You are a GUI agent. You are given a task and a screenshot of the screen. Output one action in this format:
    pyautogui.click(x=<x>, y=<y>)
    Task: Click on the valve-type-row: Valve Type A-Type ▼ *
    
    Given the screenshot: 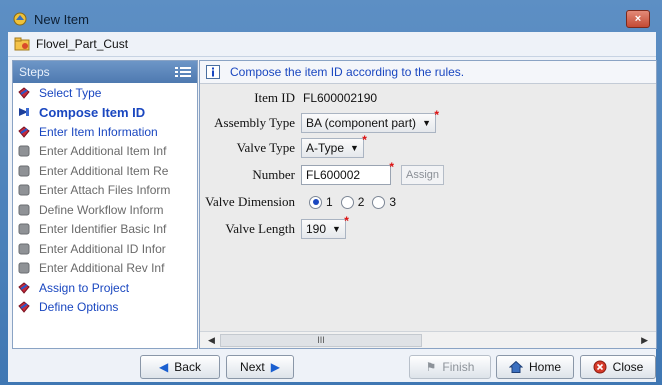 What is the action you would take?
    pyautogui.click(x=283, y=146)
    